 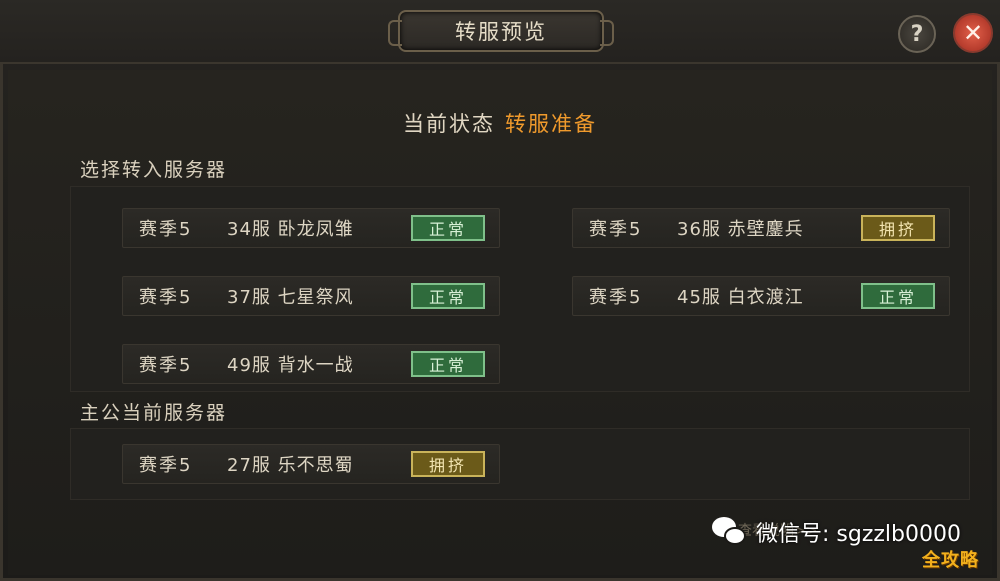 I want to click on server-row-45: 赛季5 45服 白衣渡江 正常, so click(x=761, y=296).